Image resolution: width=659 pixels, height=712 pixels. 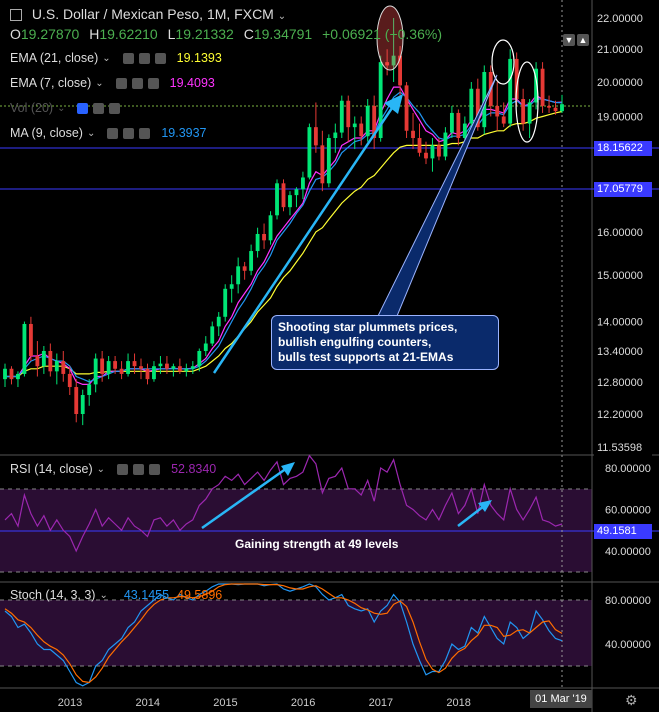 What do you see at coordinates (65, 108) in the screenshot?
I see `indicator-vol: Vol (20) ⌄` at bounding box center [65, 108].